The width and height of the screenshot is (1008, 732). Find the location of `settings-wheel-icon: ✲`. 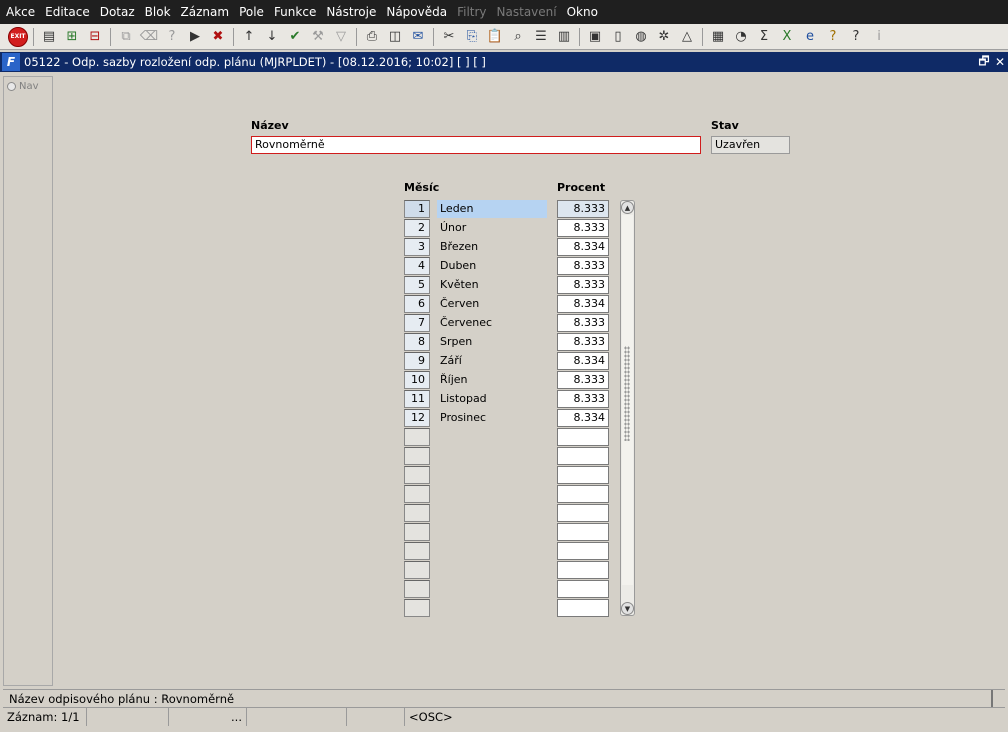

settings-wheel-icon: ✲ is located at coordinates (664, 37).